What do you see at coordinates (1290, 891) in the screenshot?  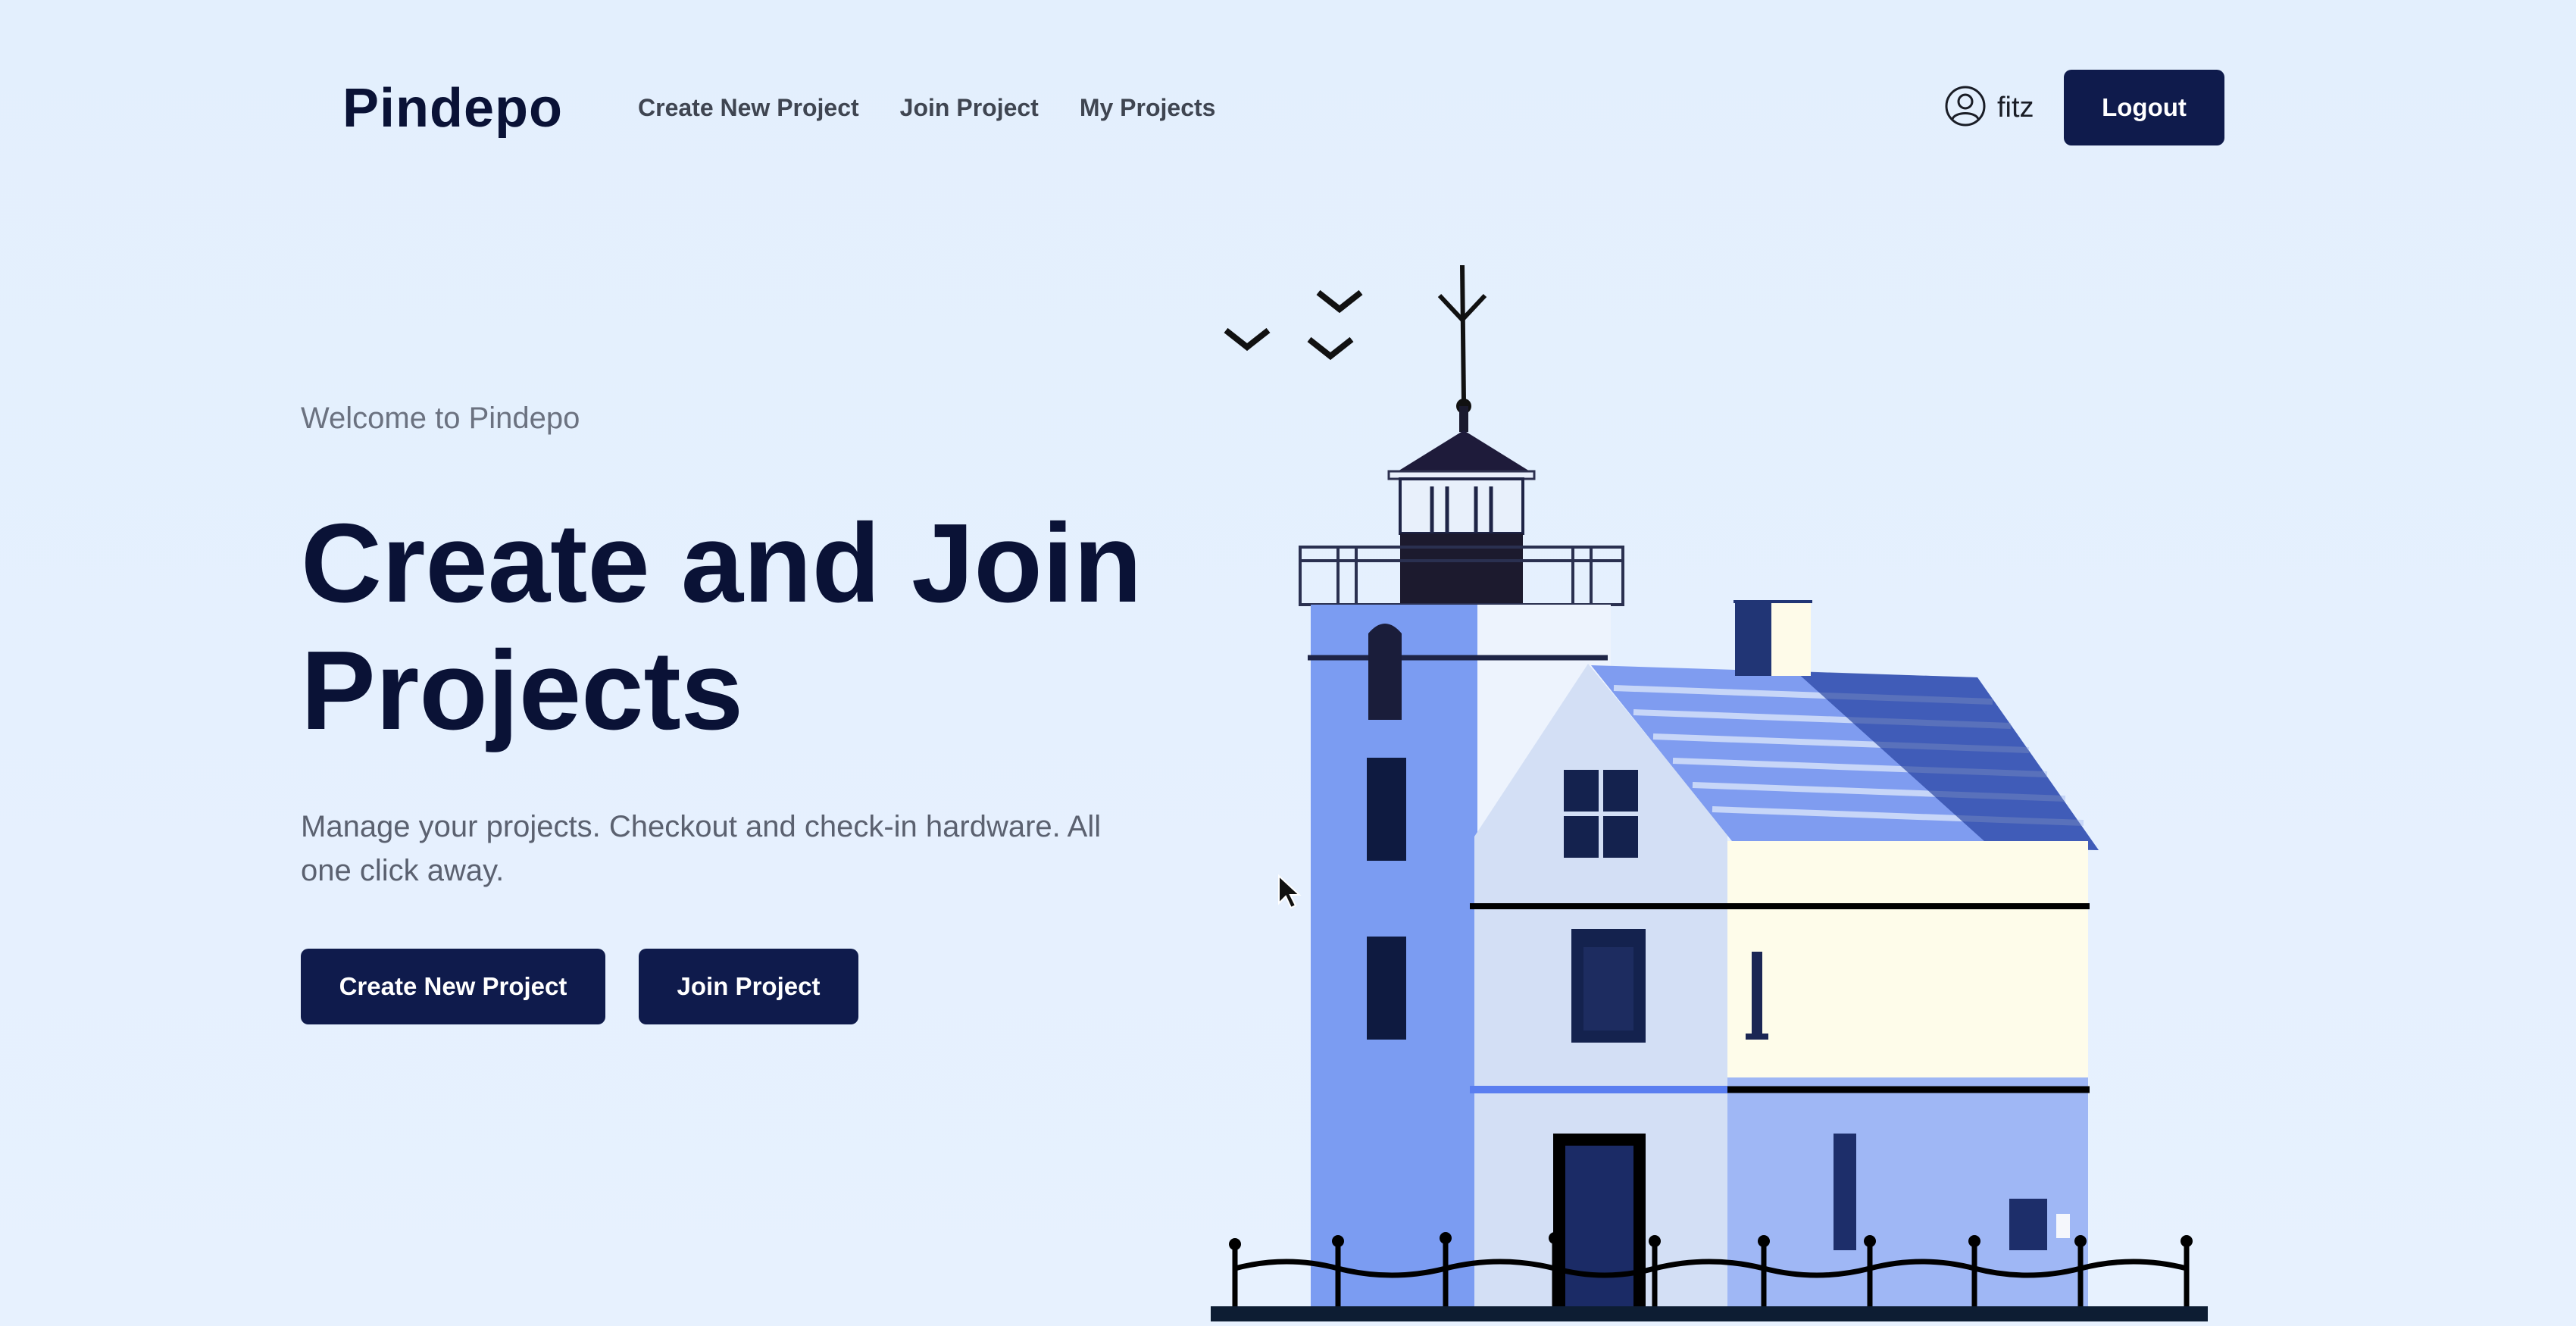 I see `mouse-cursor-icon` at bounding box center [1290, 891].